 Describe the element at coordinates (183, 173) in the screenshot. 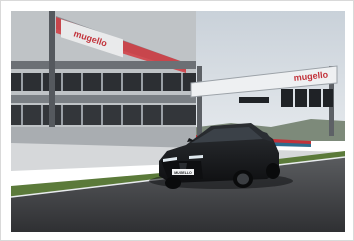

I see `license-plate-text: MUGELLO` at that location.